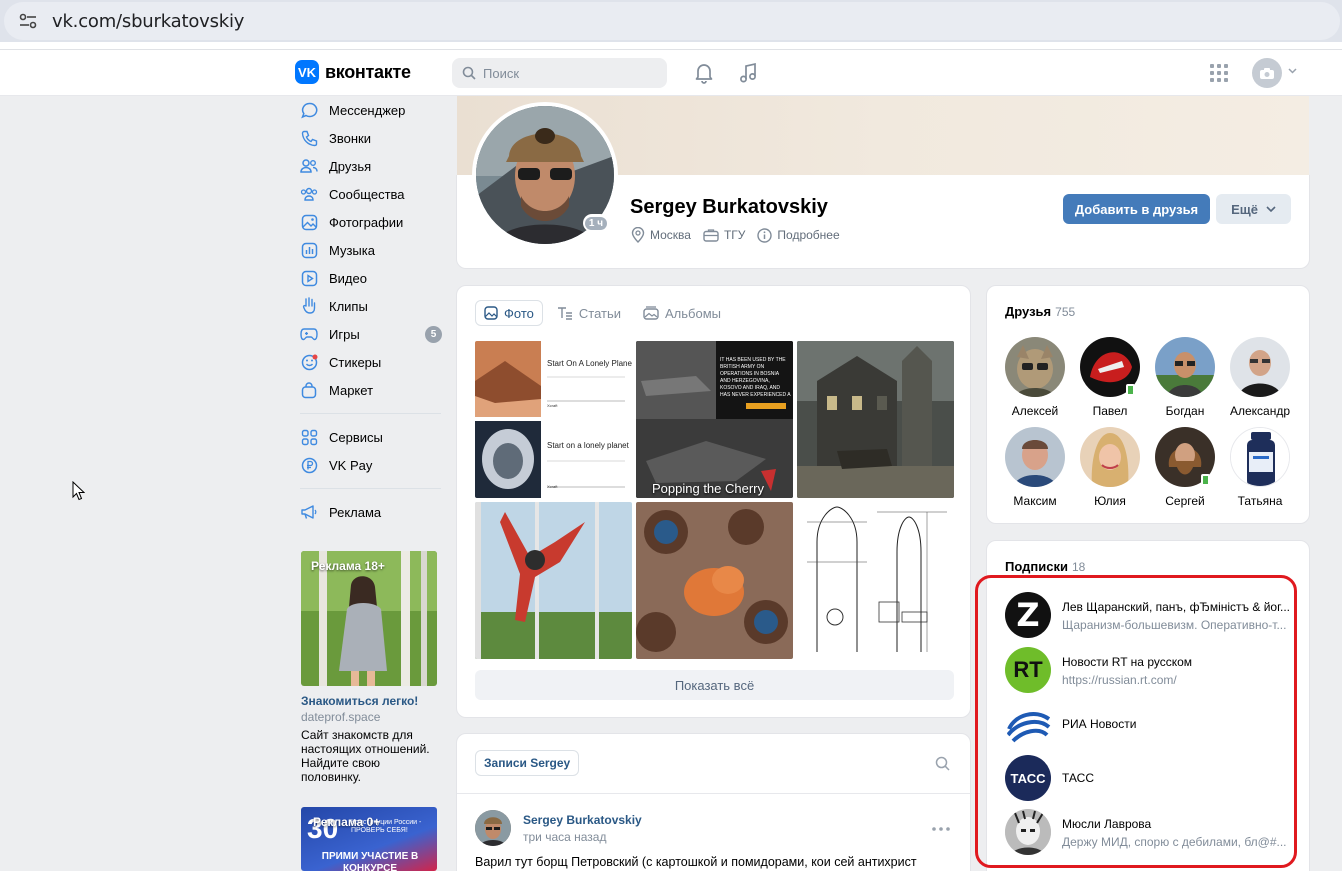 The width and height of the screenshot is (1342, 871). Describe the element at coordinates (371, 437) in the screenshot. I see `sidebar-item-services: Сервисы` at that location.